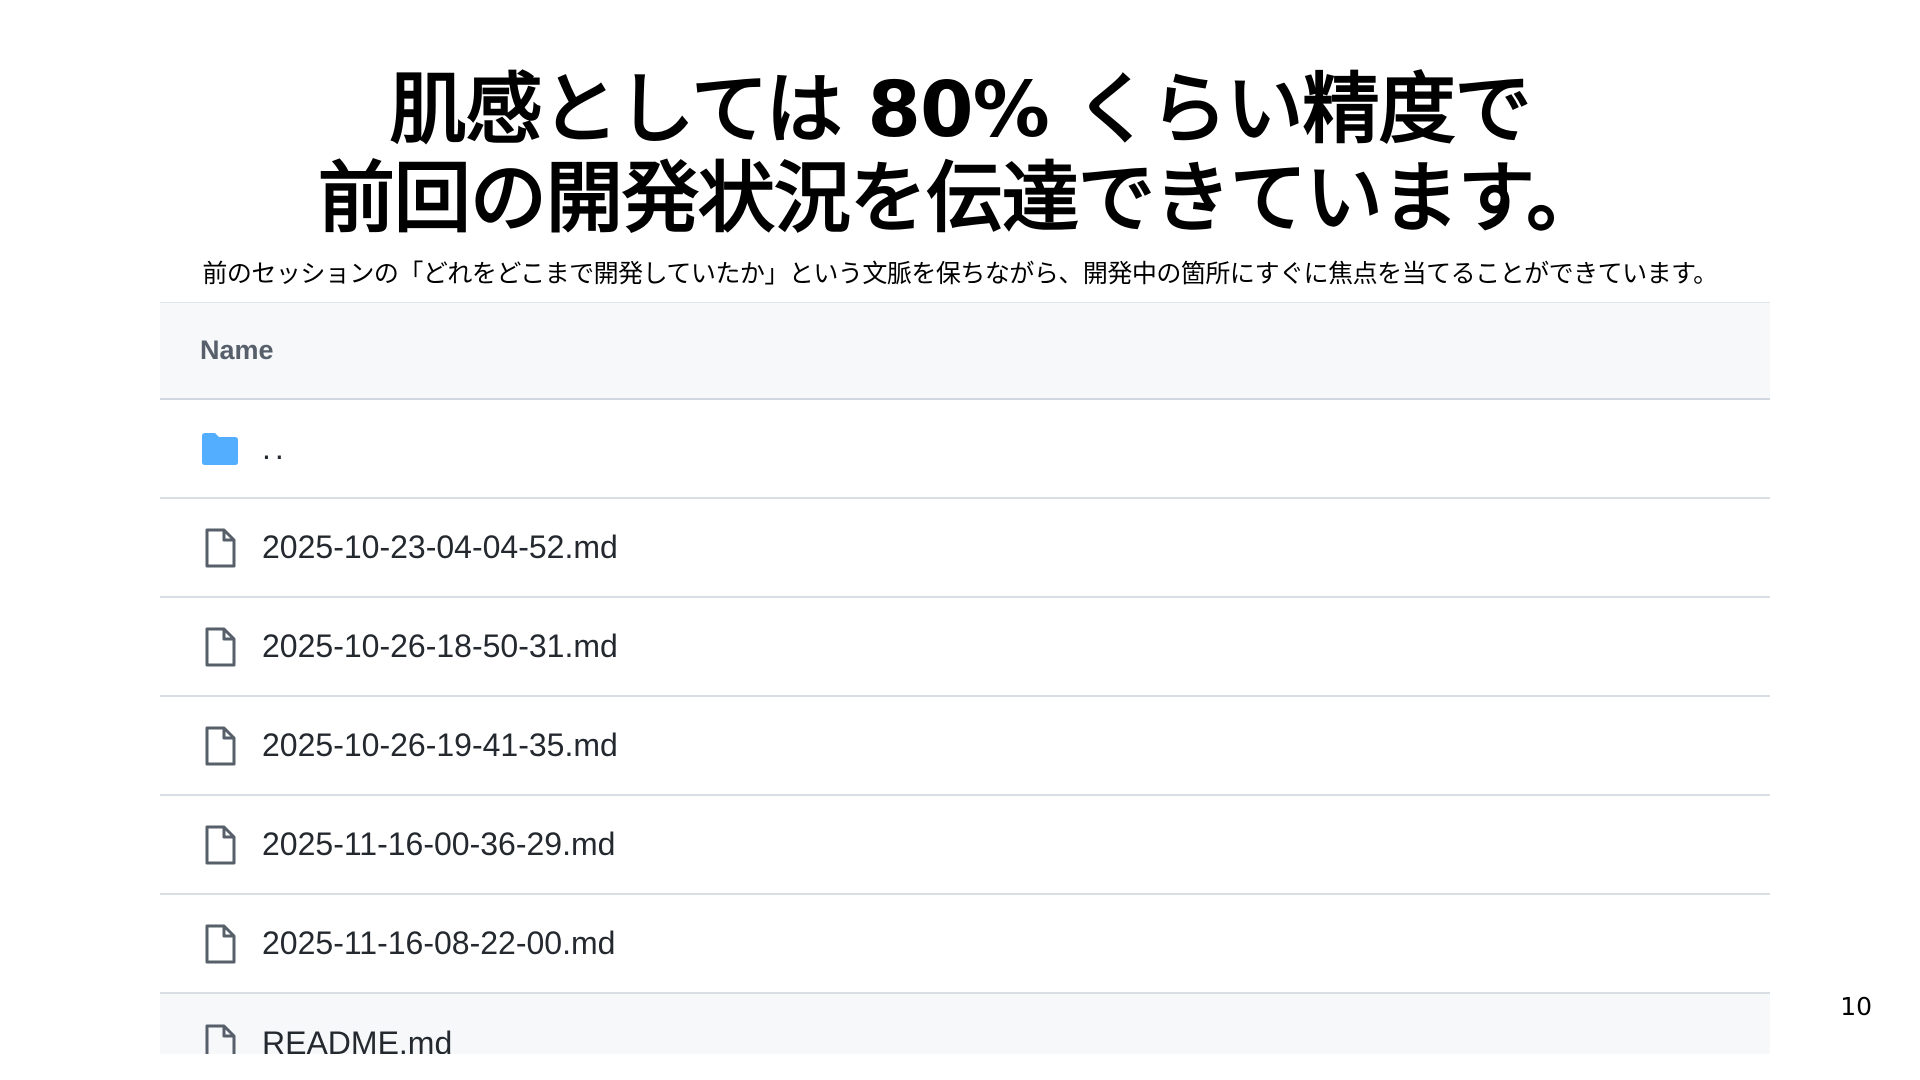 This screenshot has width=1920, height=1080. What do you see at coordinates (438, 943) in the screenshot?
I see `file-link: 2025-11-16-08-22-00.md` at bounding box center [438, 943].